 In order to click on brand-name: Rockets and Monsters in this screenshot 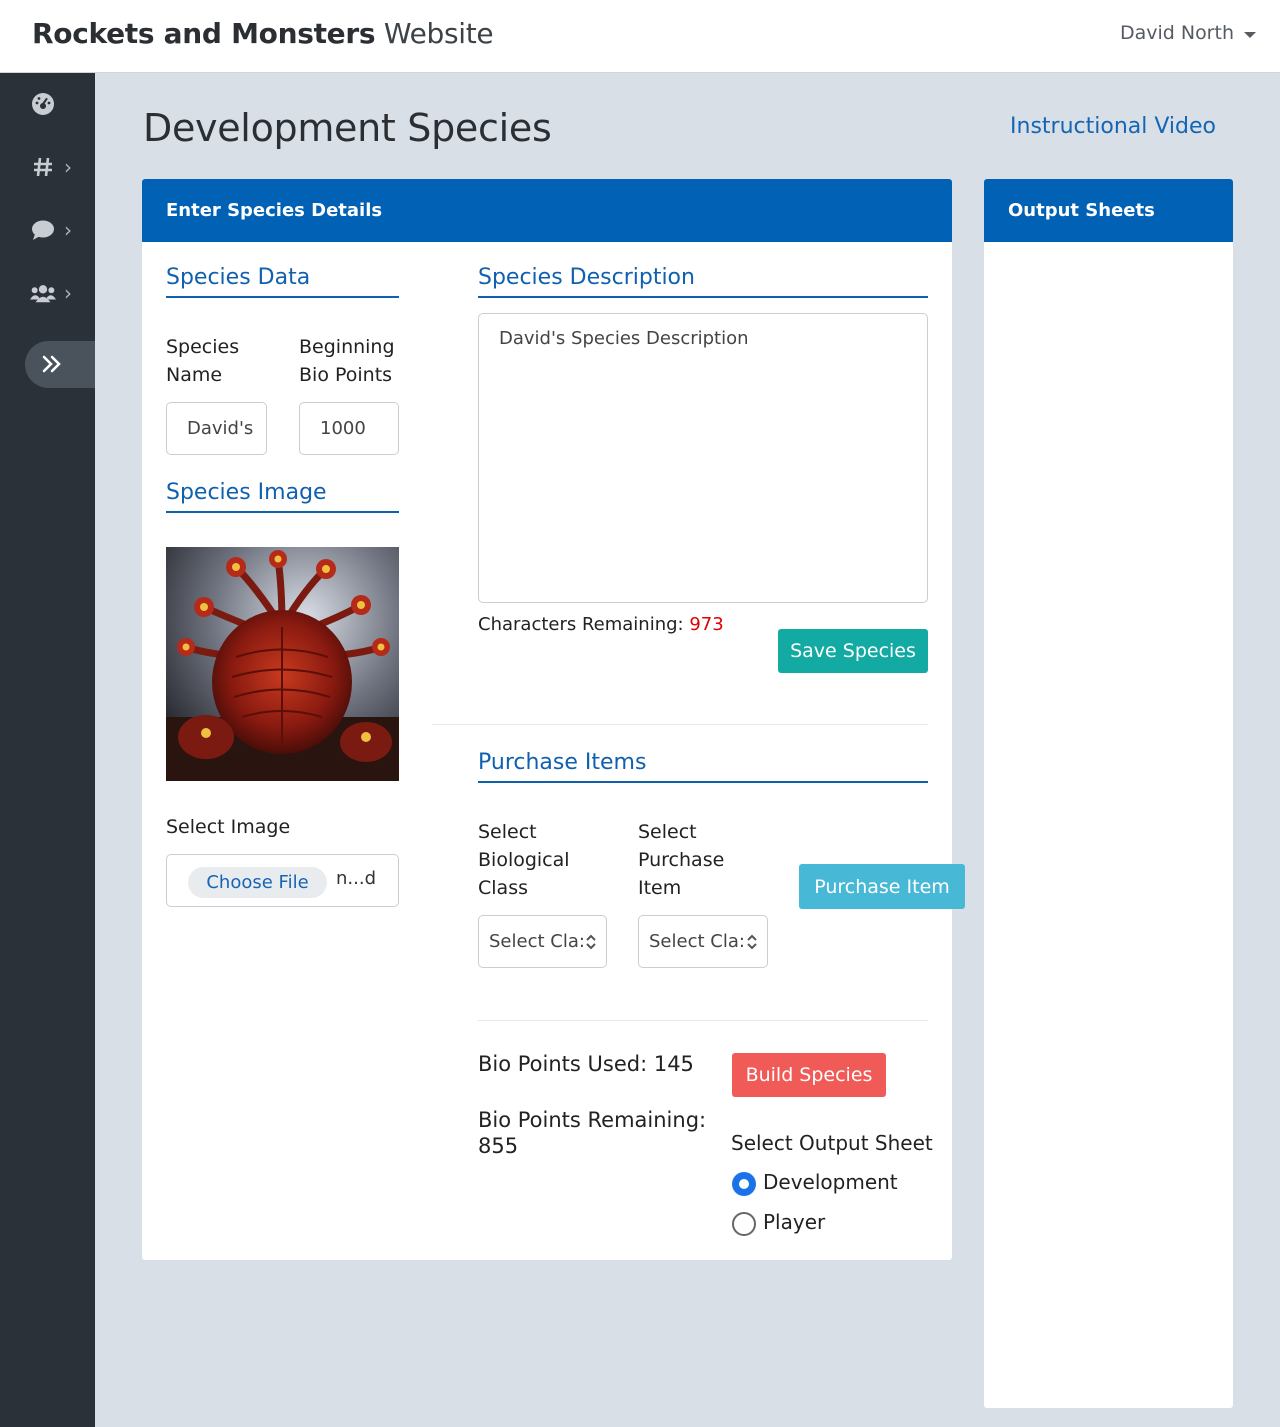, I will do `click(204, 33)`.